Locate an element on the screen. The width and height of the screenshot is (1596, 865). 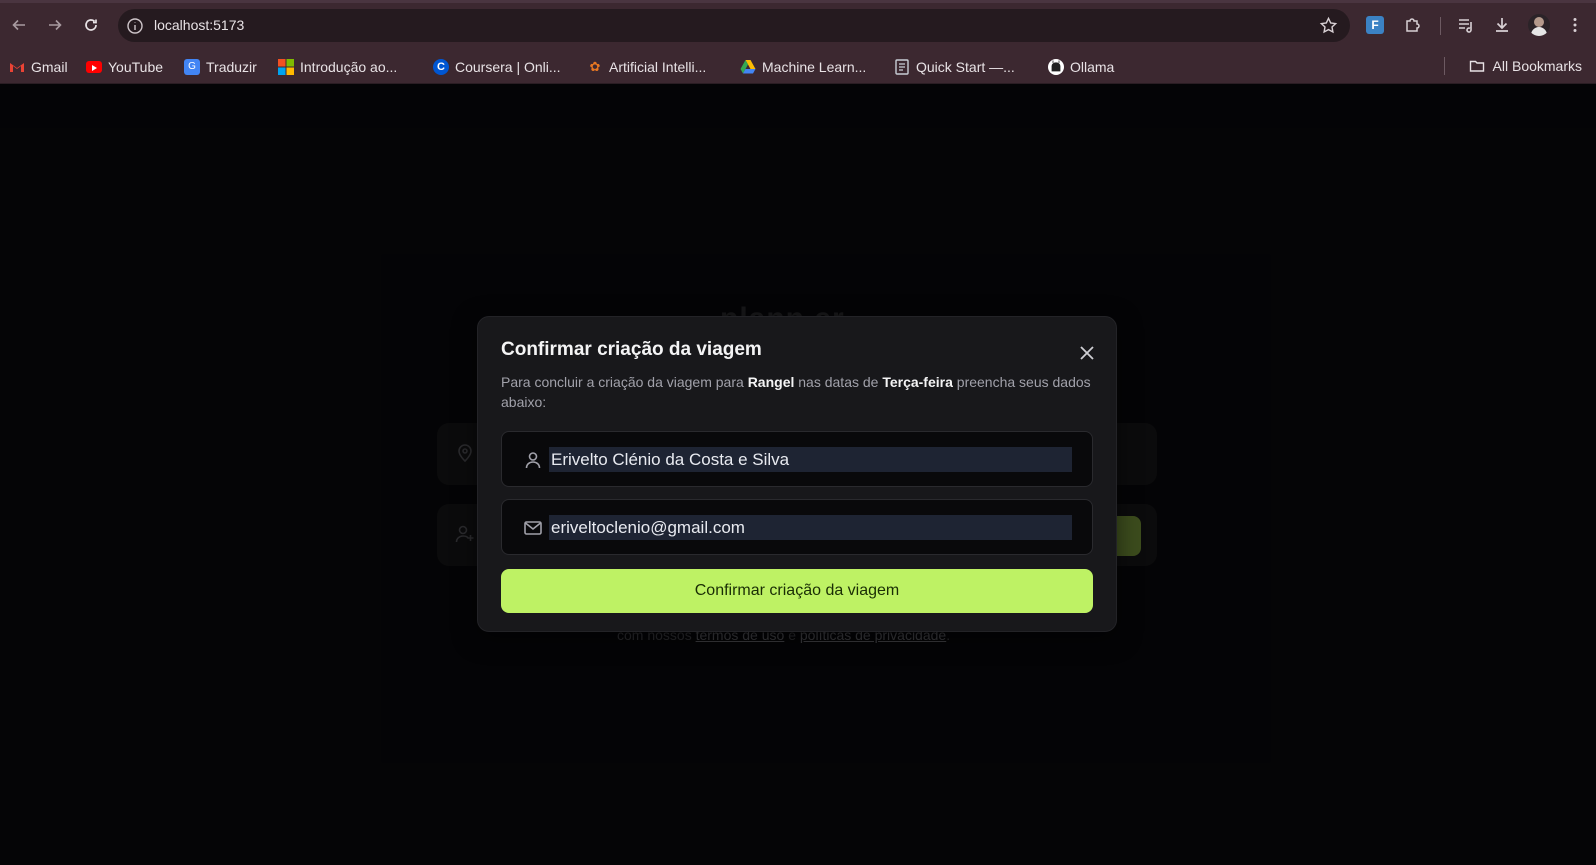
microsoft-icon is located at coordinates (286, 67).